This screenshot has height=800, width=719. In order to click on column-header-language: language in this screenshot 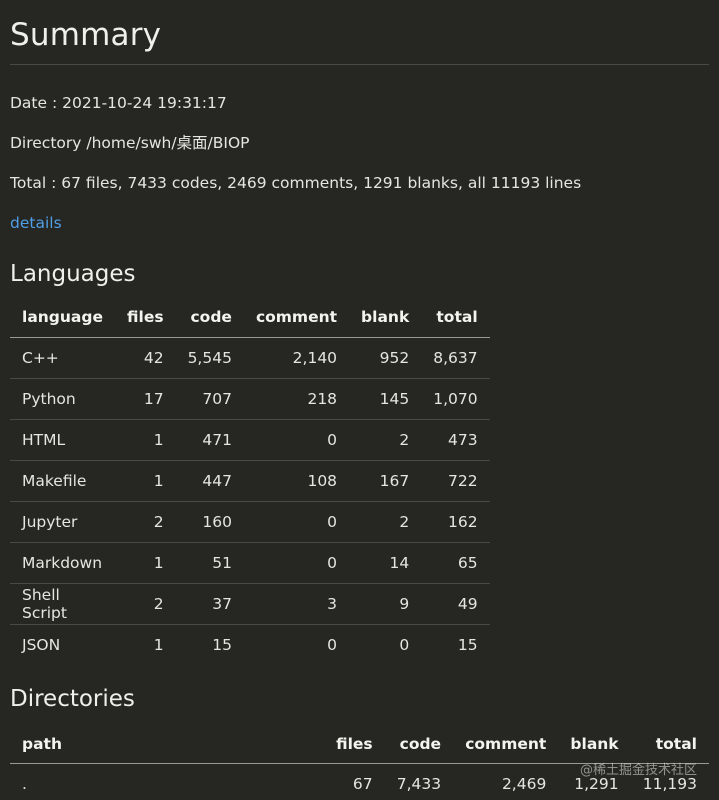, I will do `click(63, 317)`.